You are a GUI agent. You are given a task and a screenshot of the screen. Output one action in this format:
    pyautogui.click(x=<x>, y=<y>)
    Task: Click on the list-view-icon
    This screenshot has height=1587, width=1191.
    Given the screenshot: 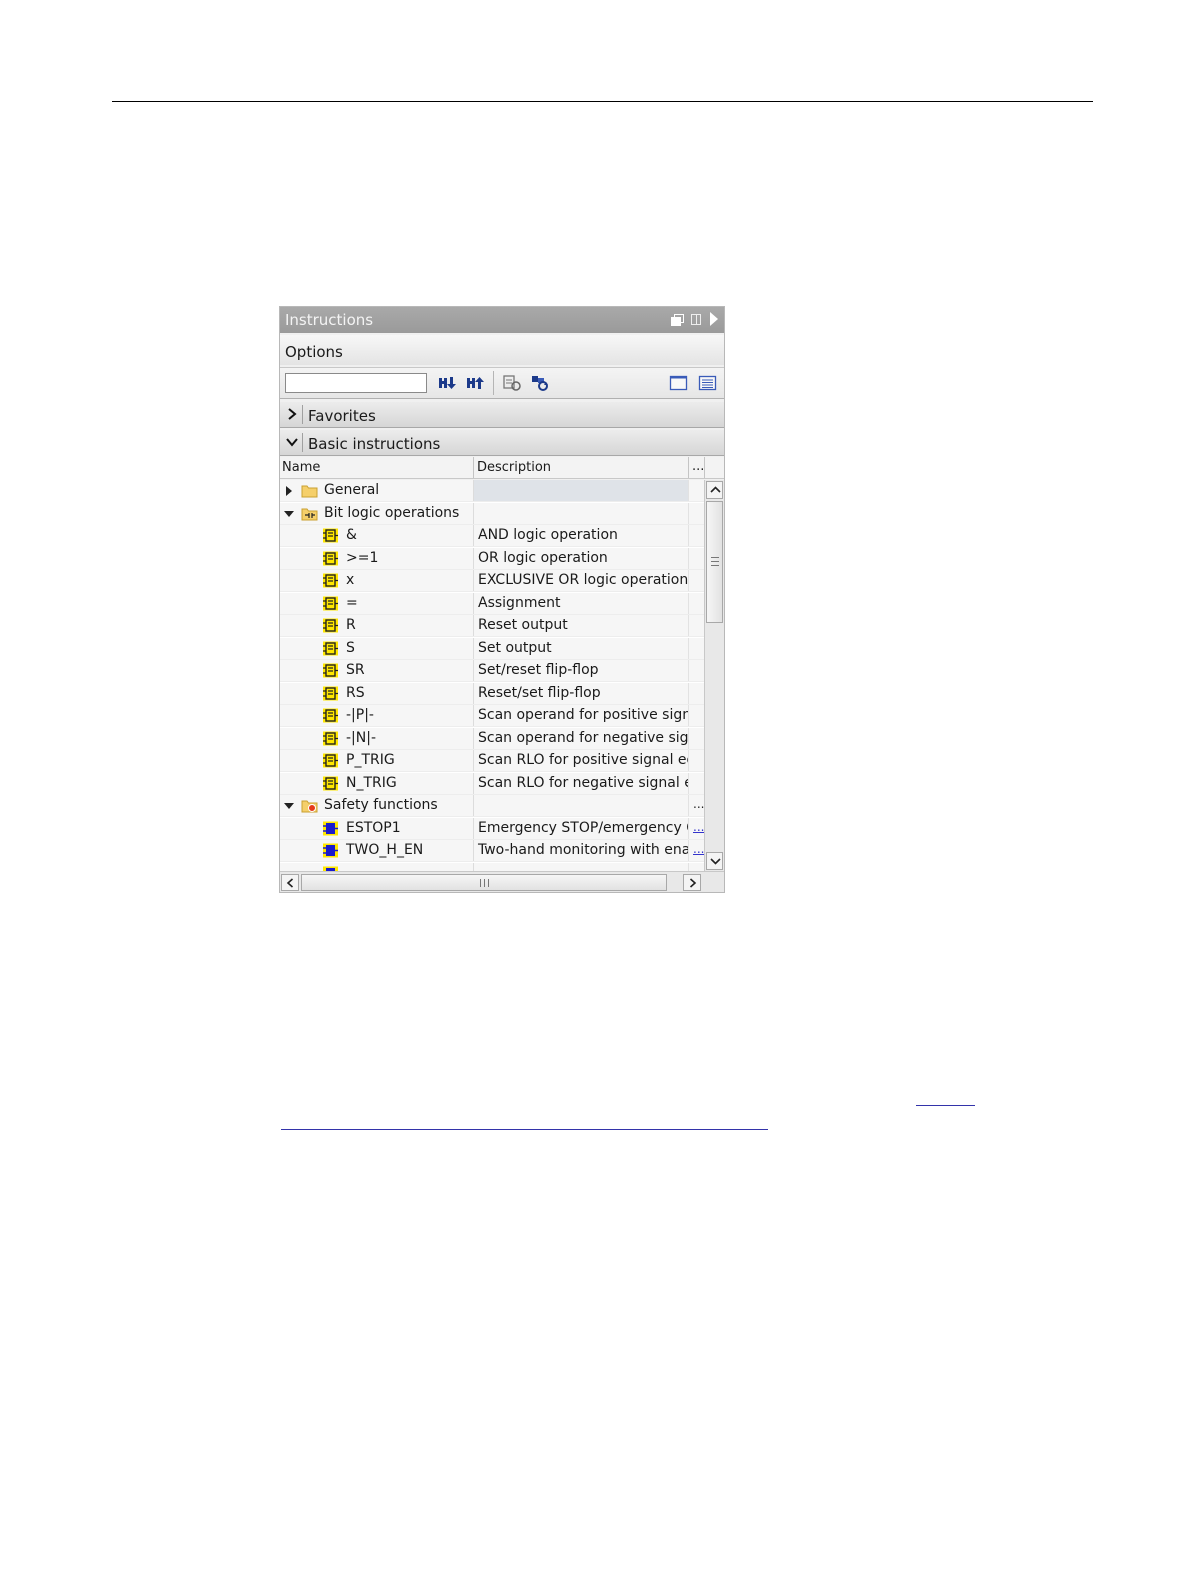 What is the action you would take?
    pyautogui.click(x=708, y=383)
    